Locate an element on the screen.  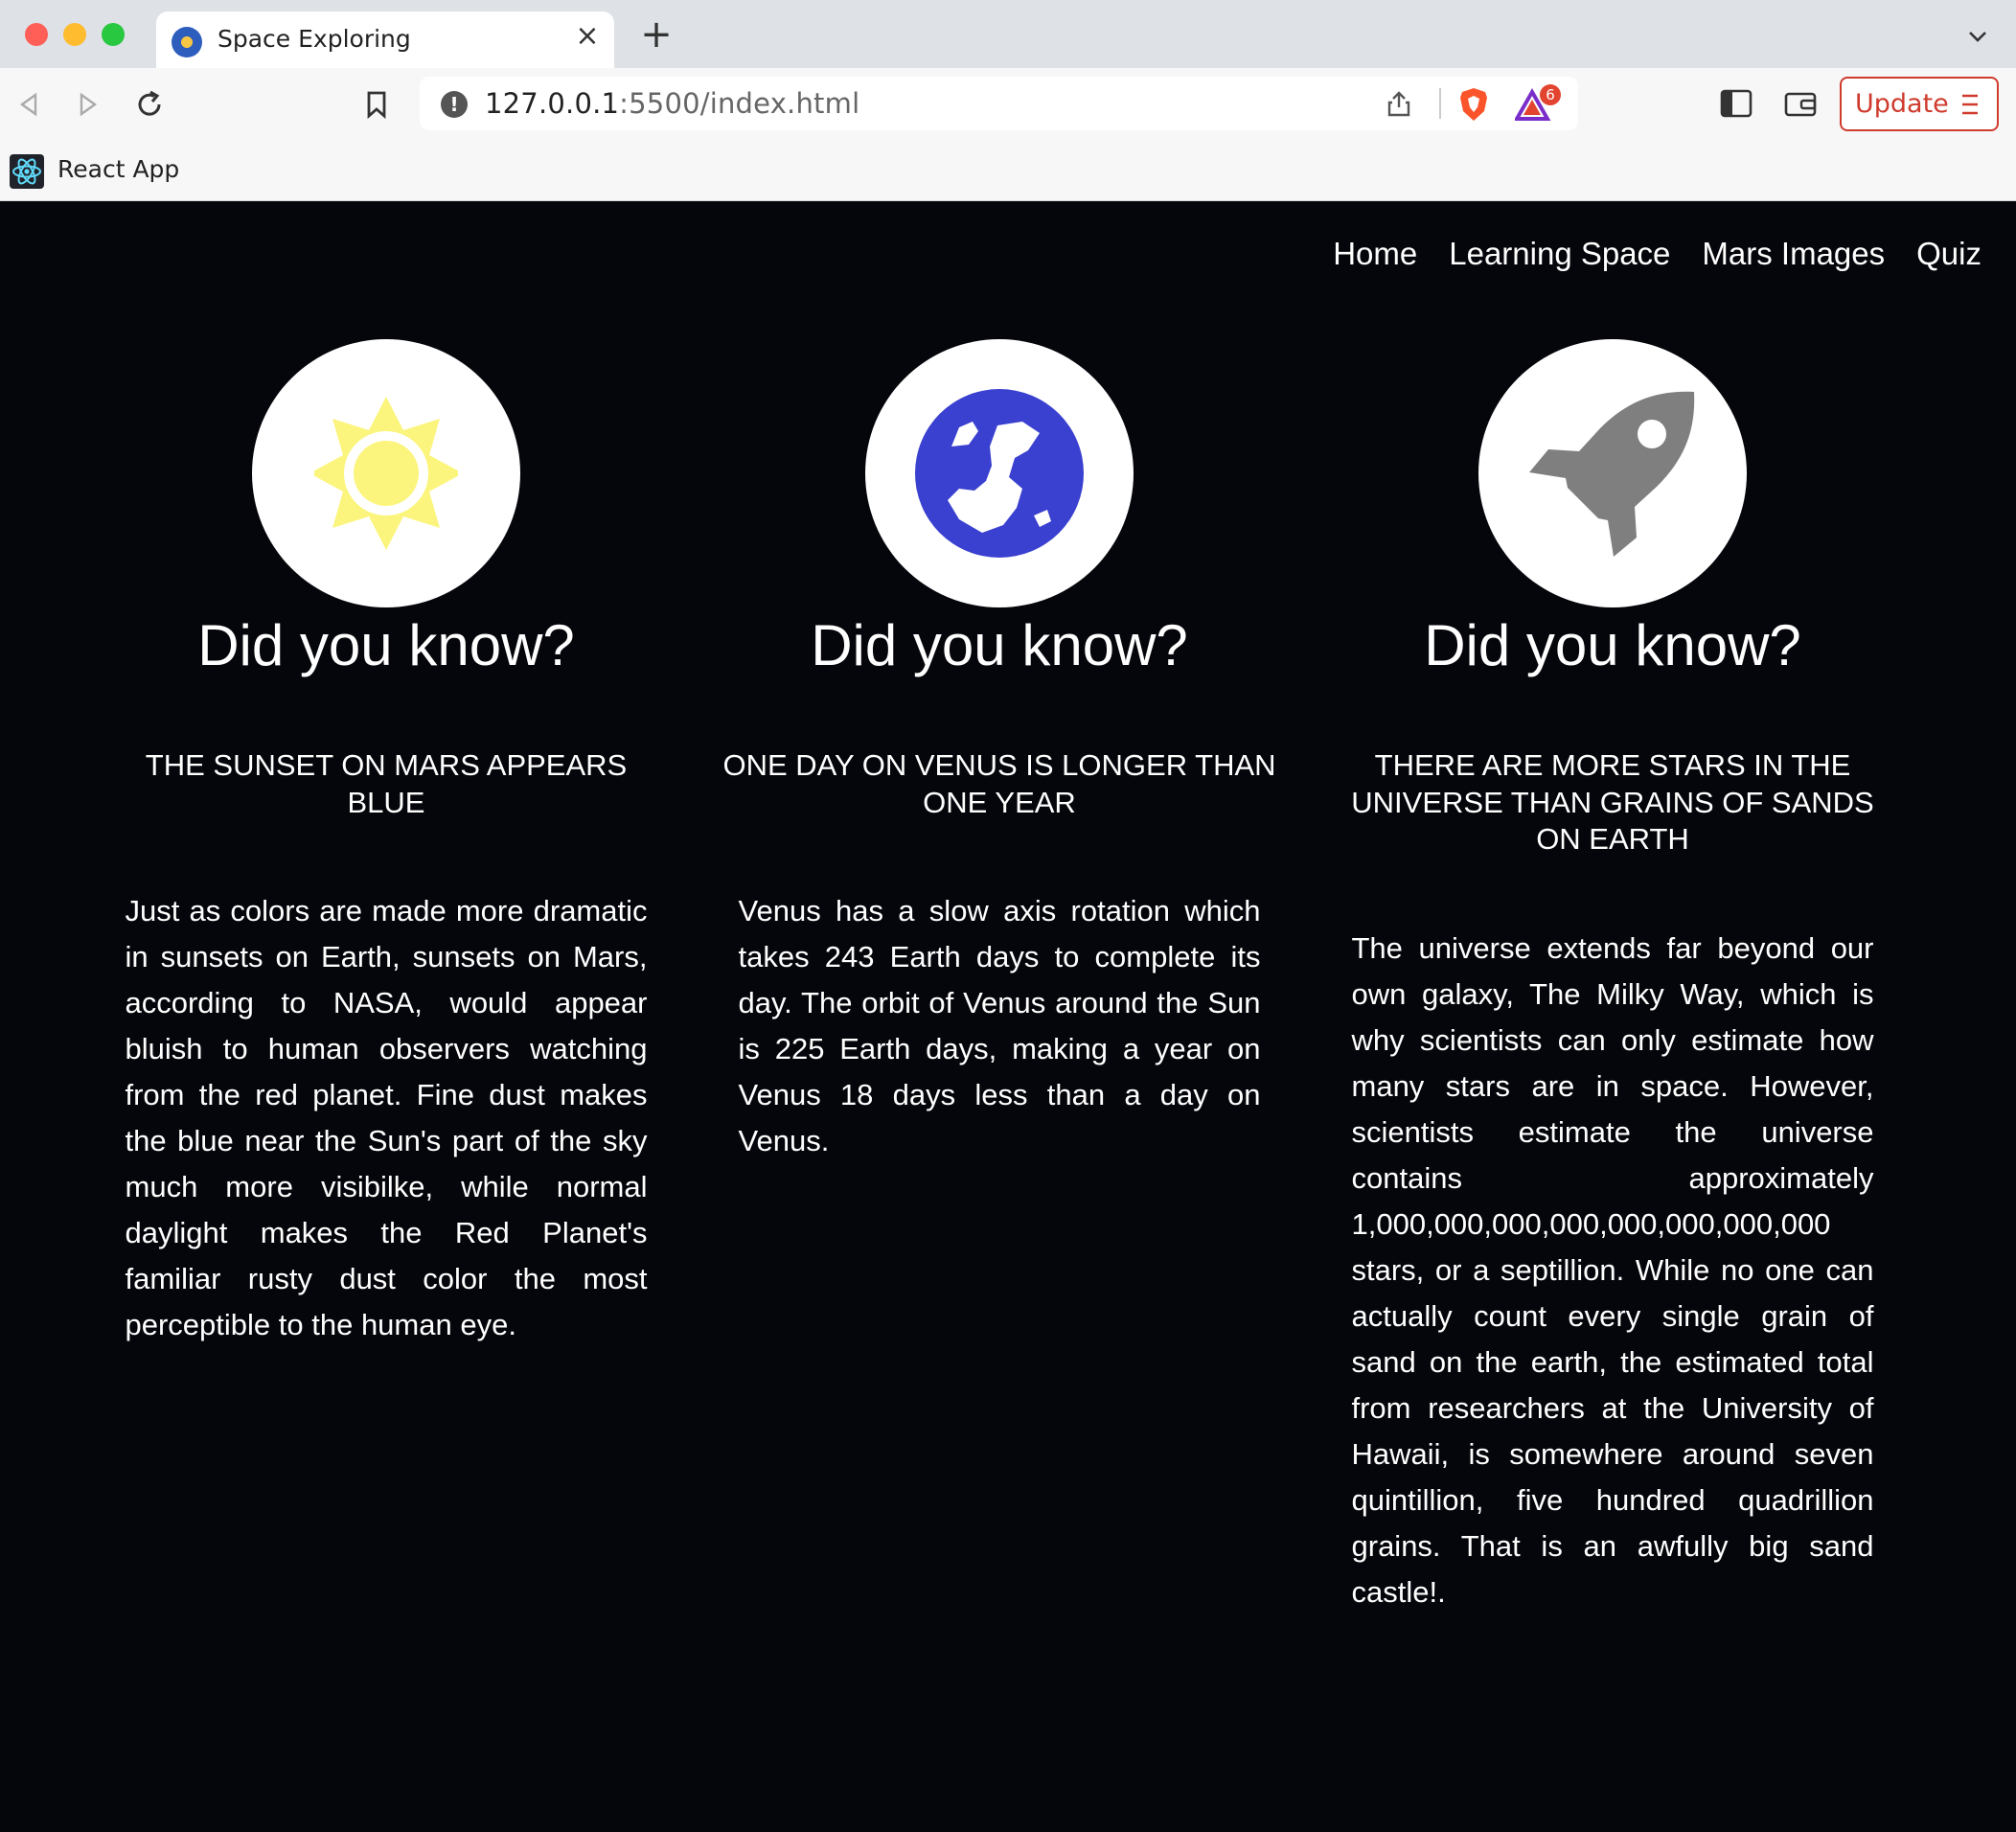
bookmark-icon is located at coordinates (377, 105).